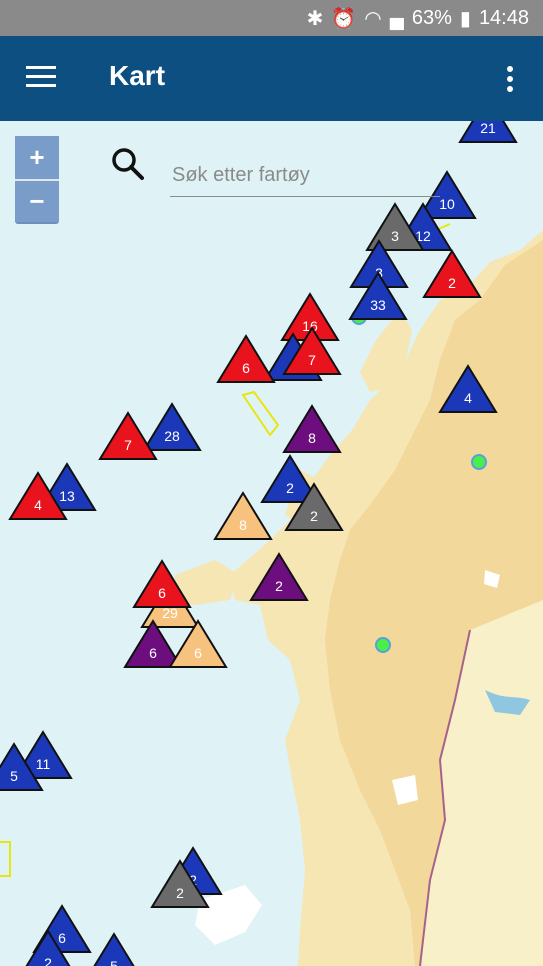 Image resolution: width=543 pixels, height=966 pixels. What do you see at coordinates (431, 18) in the screenshot?
I see `battery-percent: 63%` at bounding box center [431, 18].